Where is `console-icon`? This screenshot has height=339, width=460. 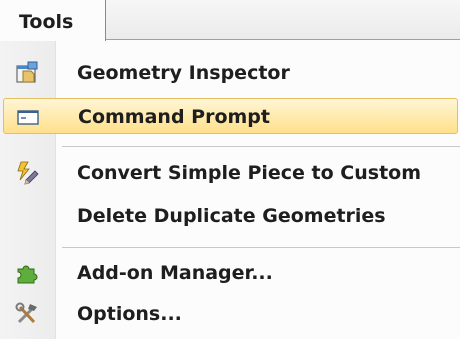 console-icon is located at coordinates (28, 117).